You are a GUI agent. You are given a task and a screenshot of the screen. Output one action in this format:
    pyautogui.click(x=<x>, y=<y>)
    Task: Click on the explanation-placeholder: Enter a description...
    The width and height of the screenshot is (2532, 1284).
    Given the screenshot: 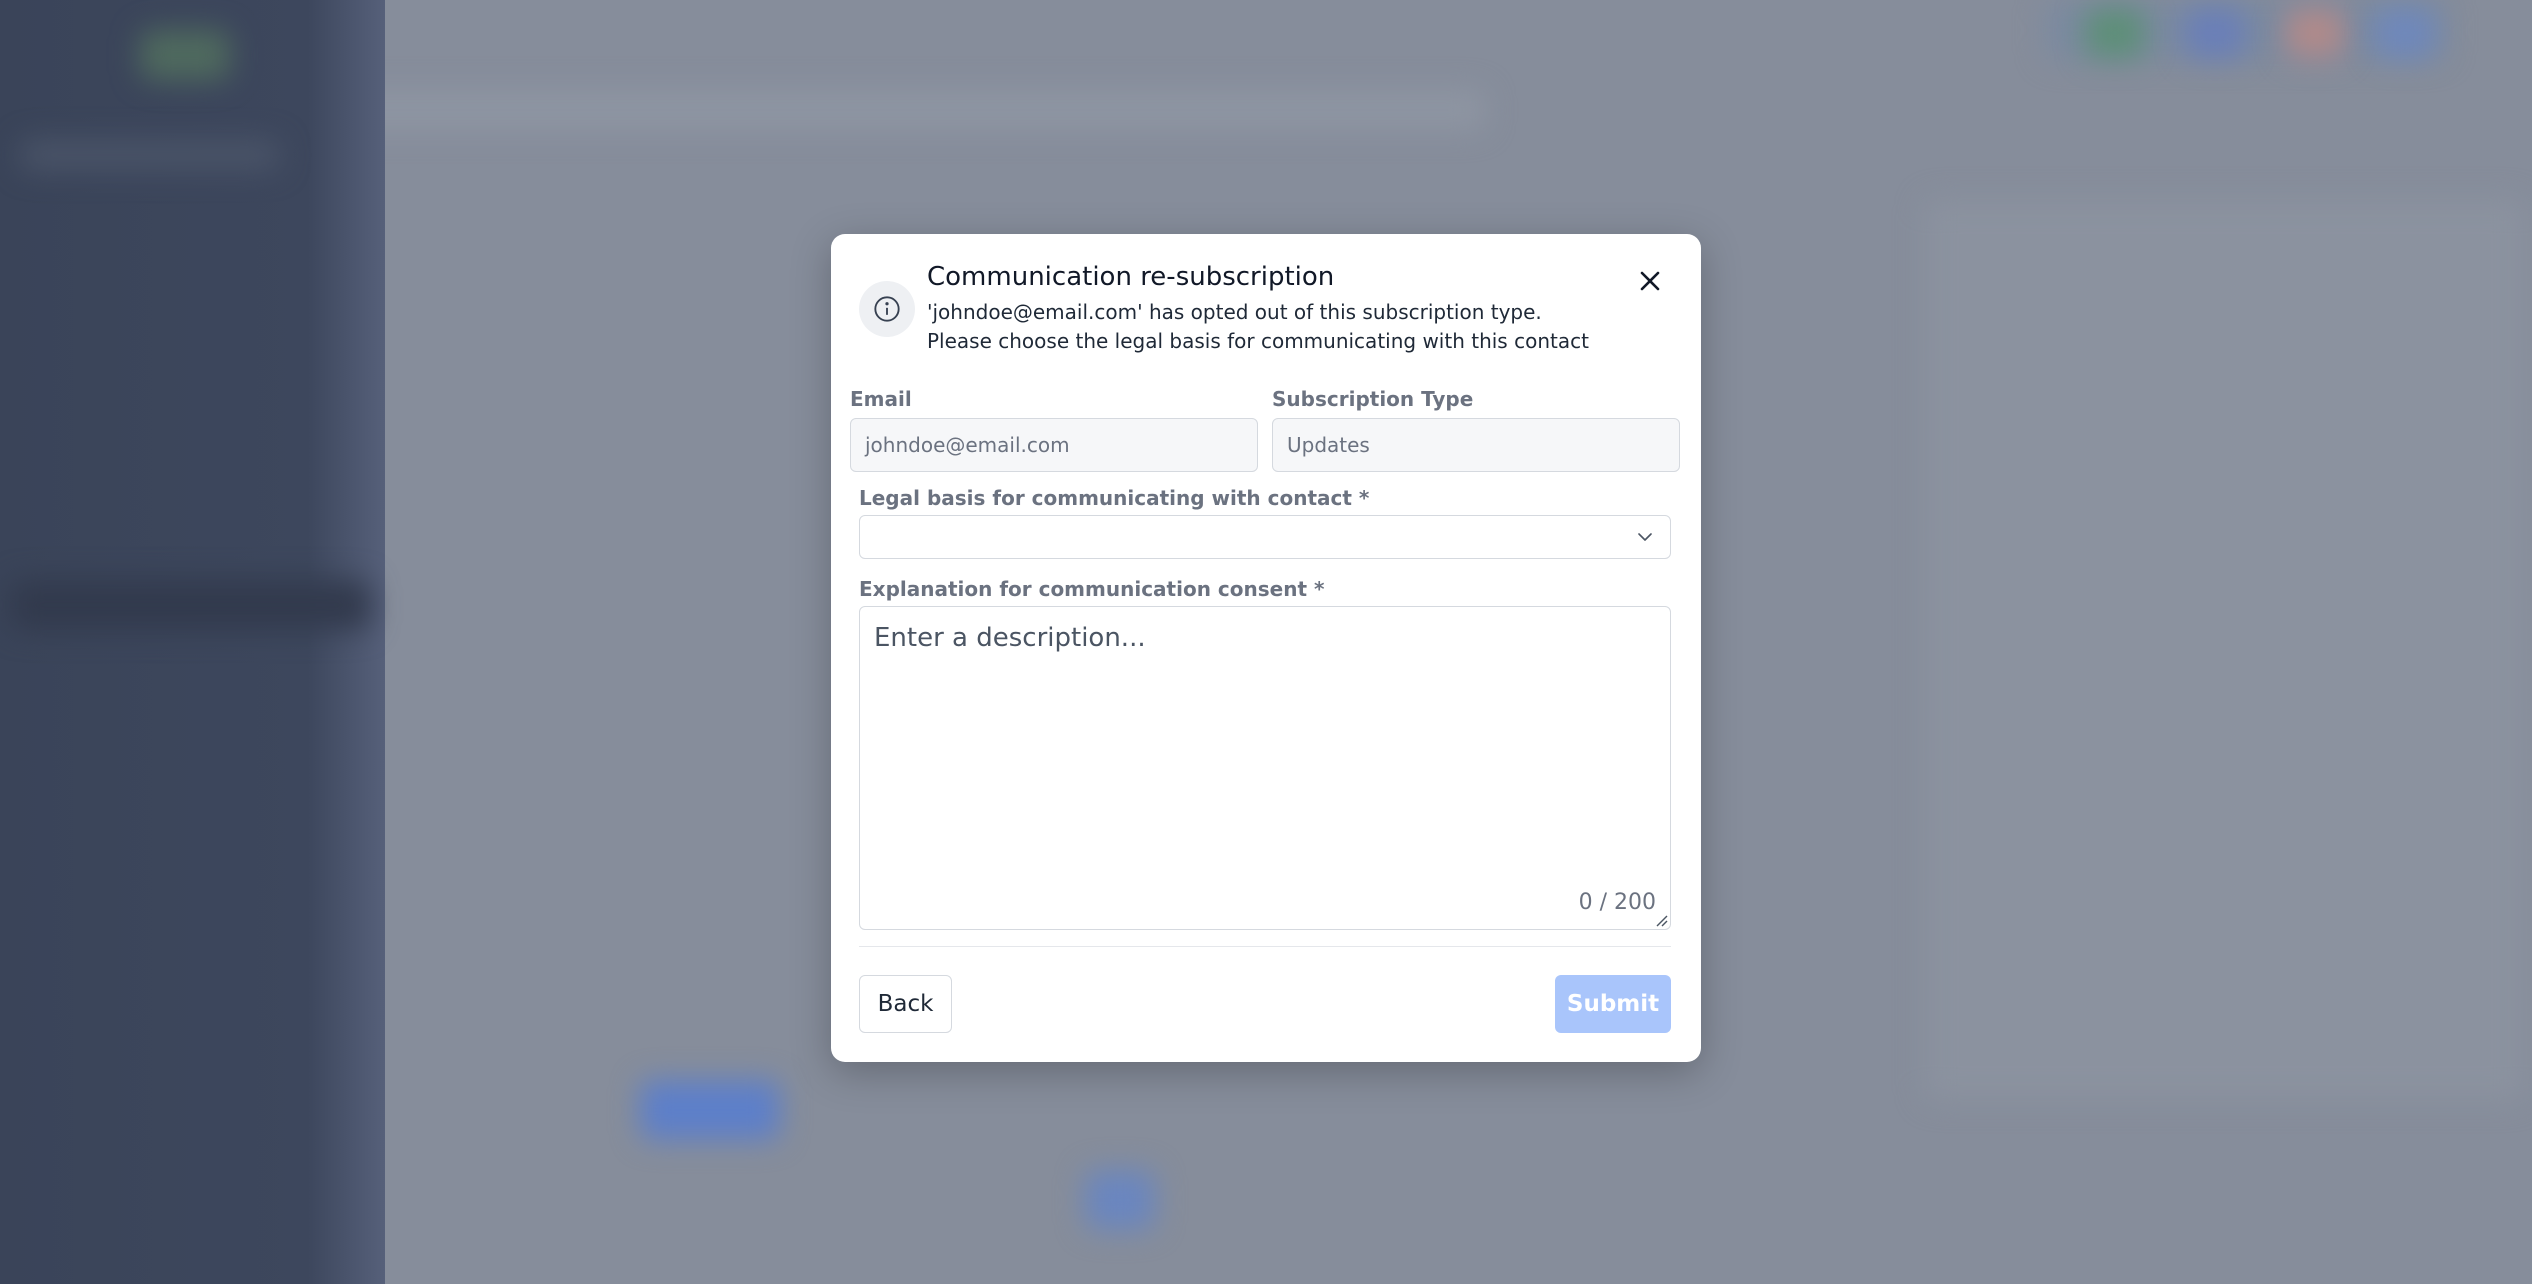 What is the action you would take?
    pyautogui.click(x=1010, y=638)
    